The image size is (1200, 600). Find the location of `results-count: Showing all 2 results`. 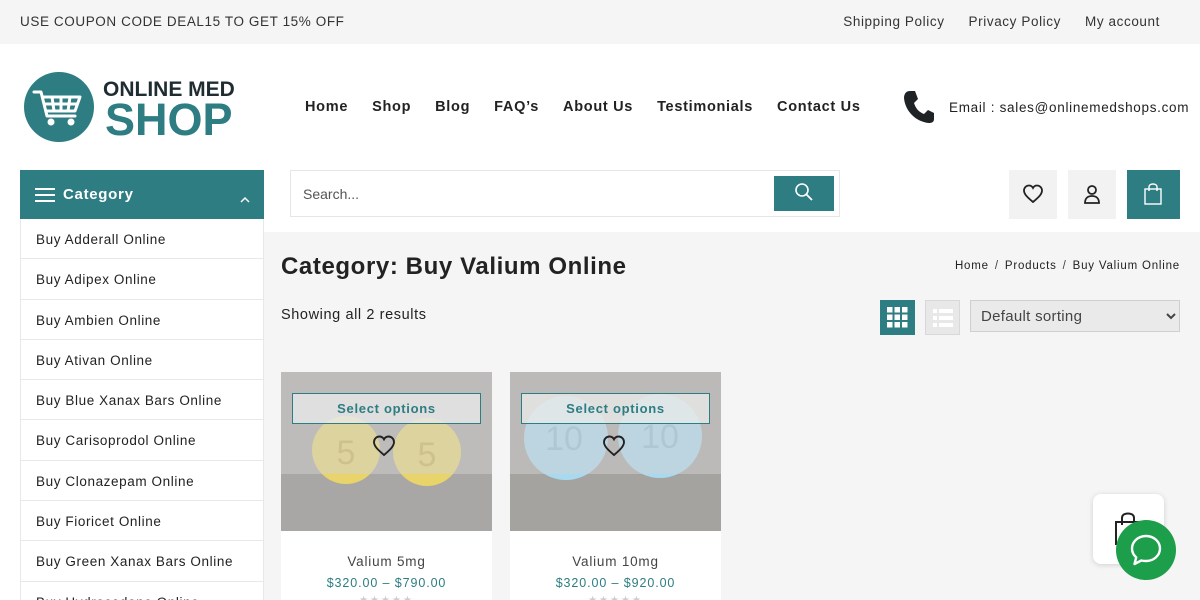

results-count: Showing all 2 results is located at coordinates (354, 315).